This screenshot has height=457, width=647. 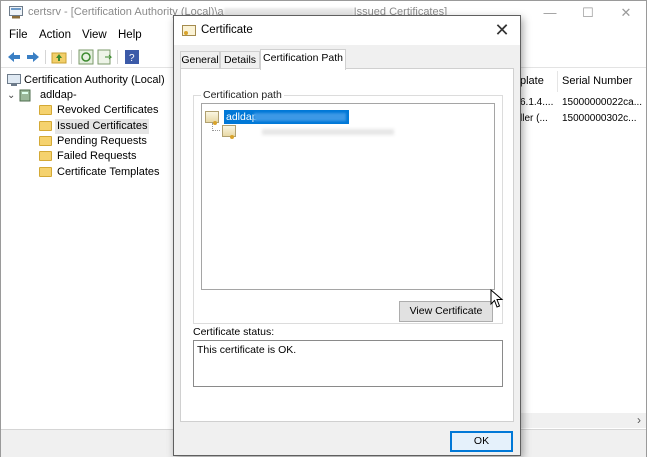 I want to click on horizontal-scrollbar: ›, so click(x=580, y=420).